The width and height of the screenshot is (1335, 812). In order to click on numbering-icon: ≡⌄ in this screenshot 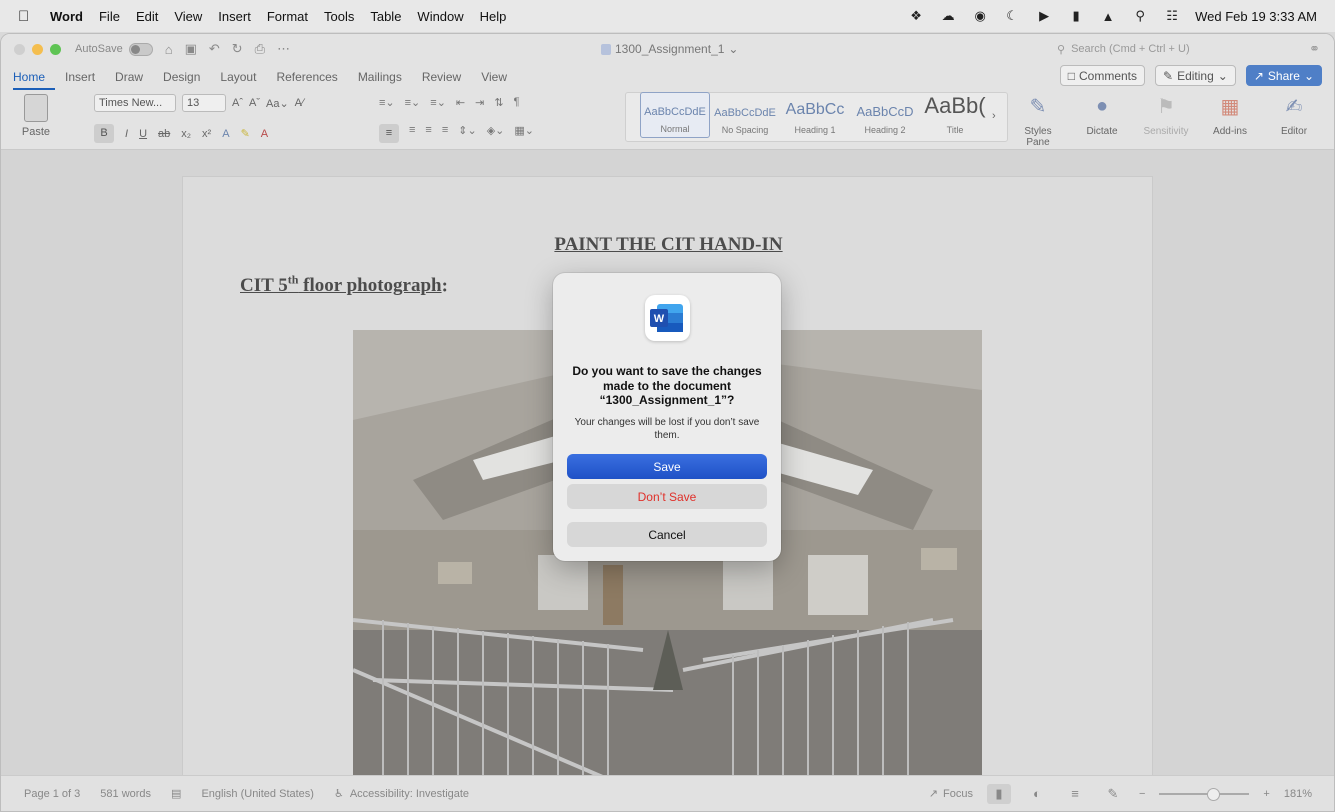, I will do `click(413, 102)`.